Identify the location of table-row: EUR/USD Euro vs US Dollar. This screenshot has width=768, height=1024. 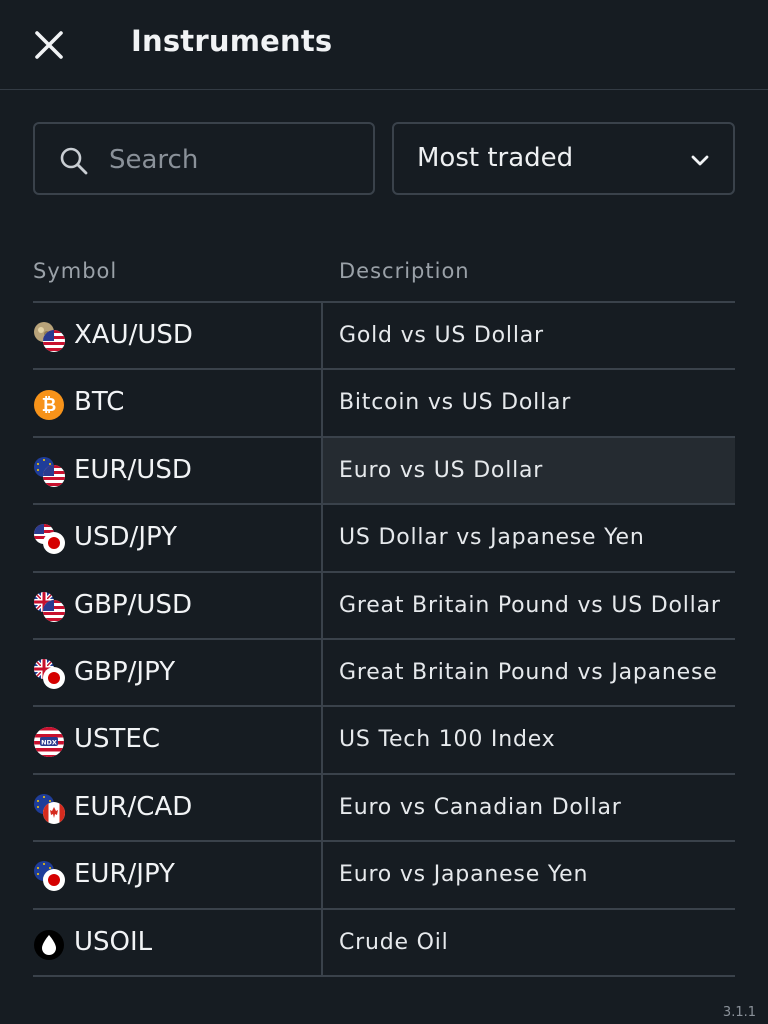
(384, 471).